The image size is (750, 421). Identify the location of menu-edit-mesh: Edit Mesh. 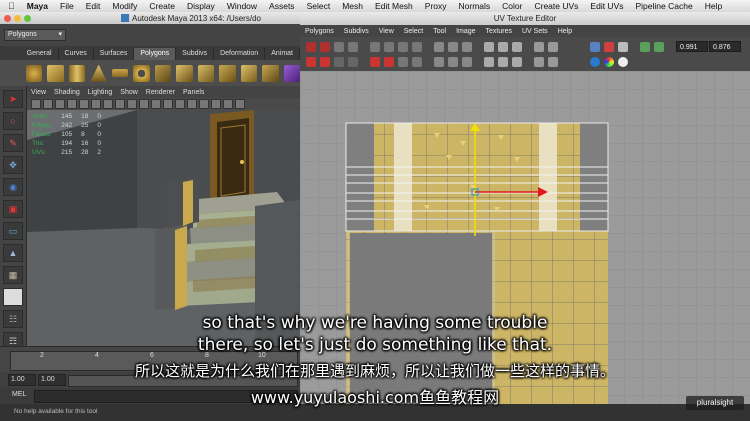
(394, 6).